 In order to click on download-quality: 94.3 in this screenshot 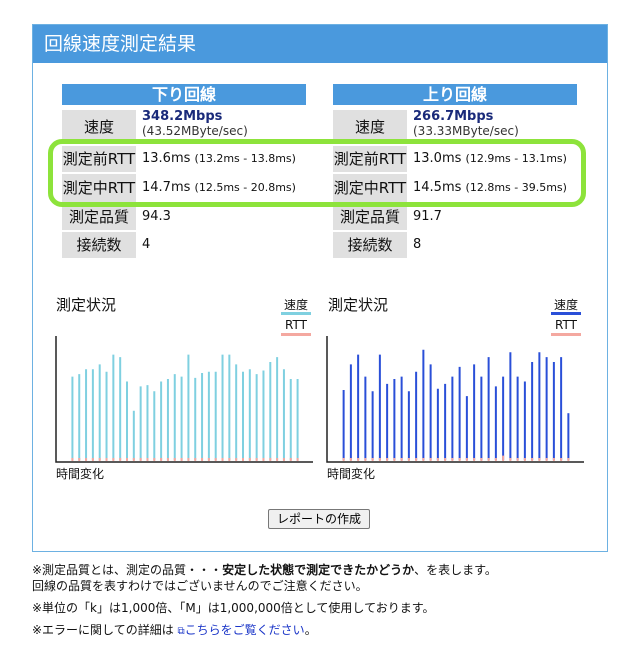, I will do `click(156, 216)`.